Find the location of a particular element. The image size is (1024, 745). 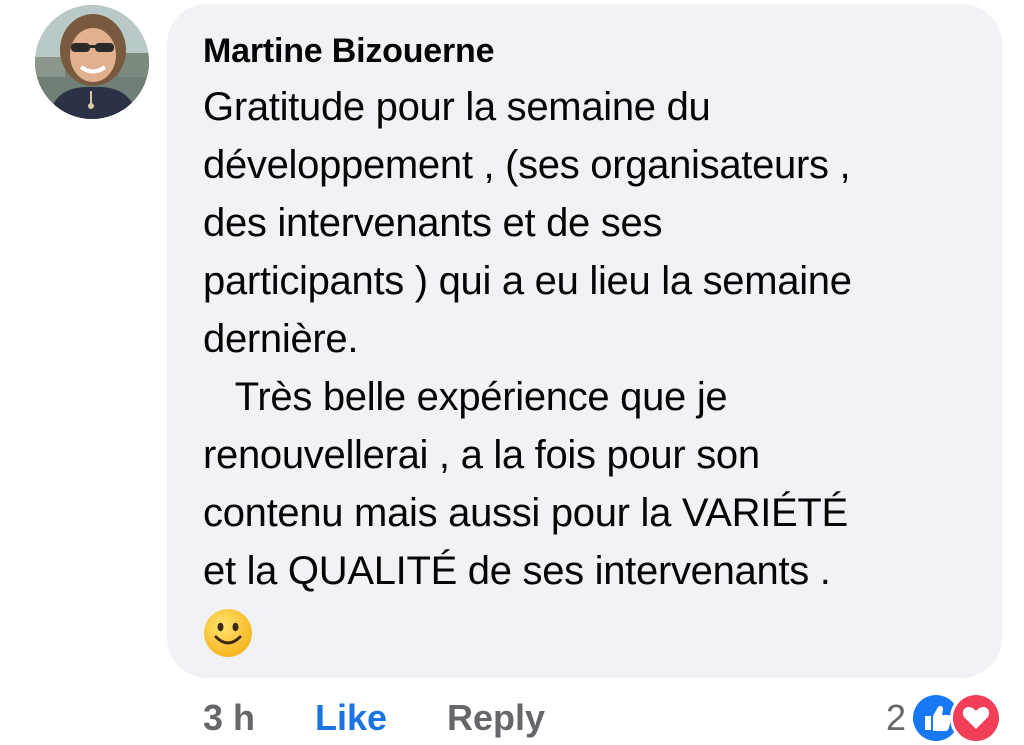

love-reaction-icon is located at coordinates (976, 718).